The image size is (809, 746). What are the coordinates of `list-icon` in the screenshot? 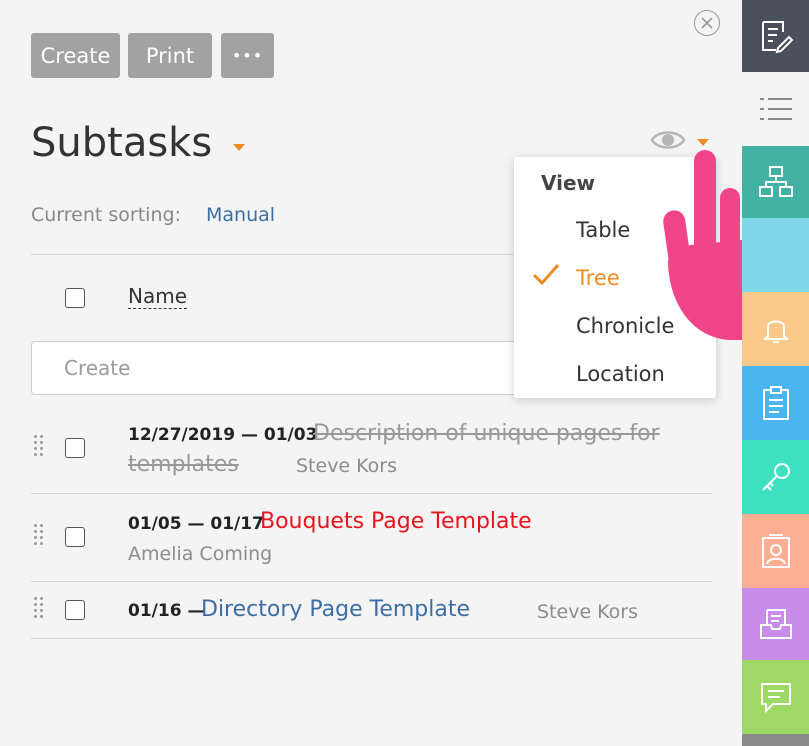 It's located at (775, 109).